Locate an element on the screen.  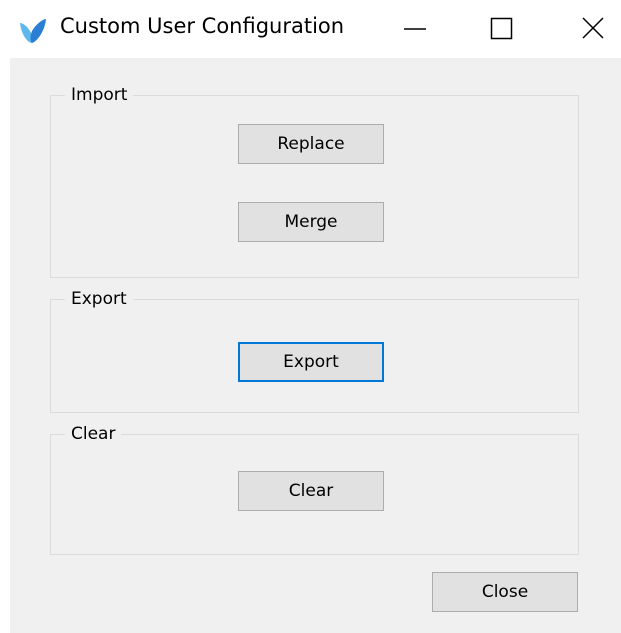
import-group-label: Import is located at coordinates (99, 95).